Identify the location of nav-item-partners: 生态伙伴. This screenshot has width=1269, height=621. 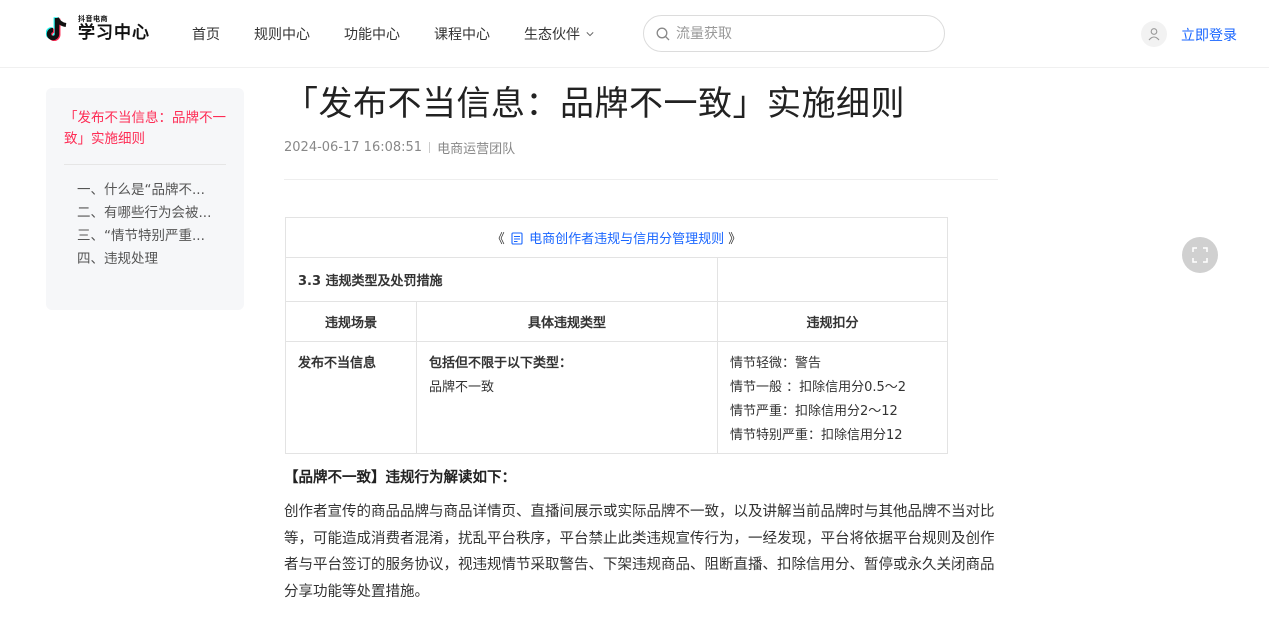
(559, 34).